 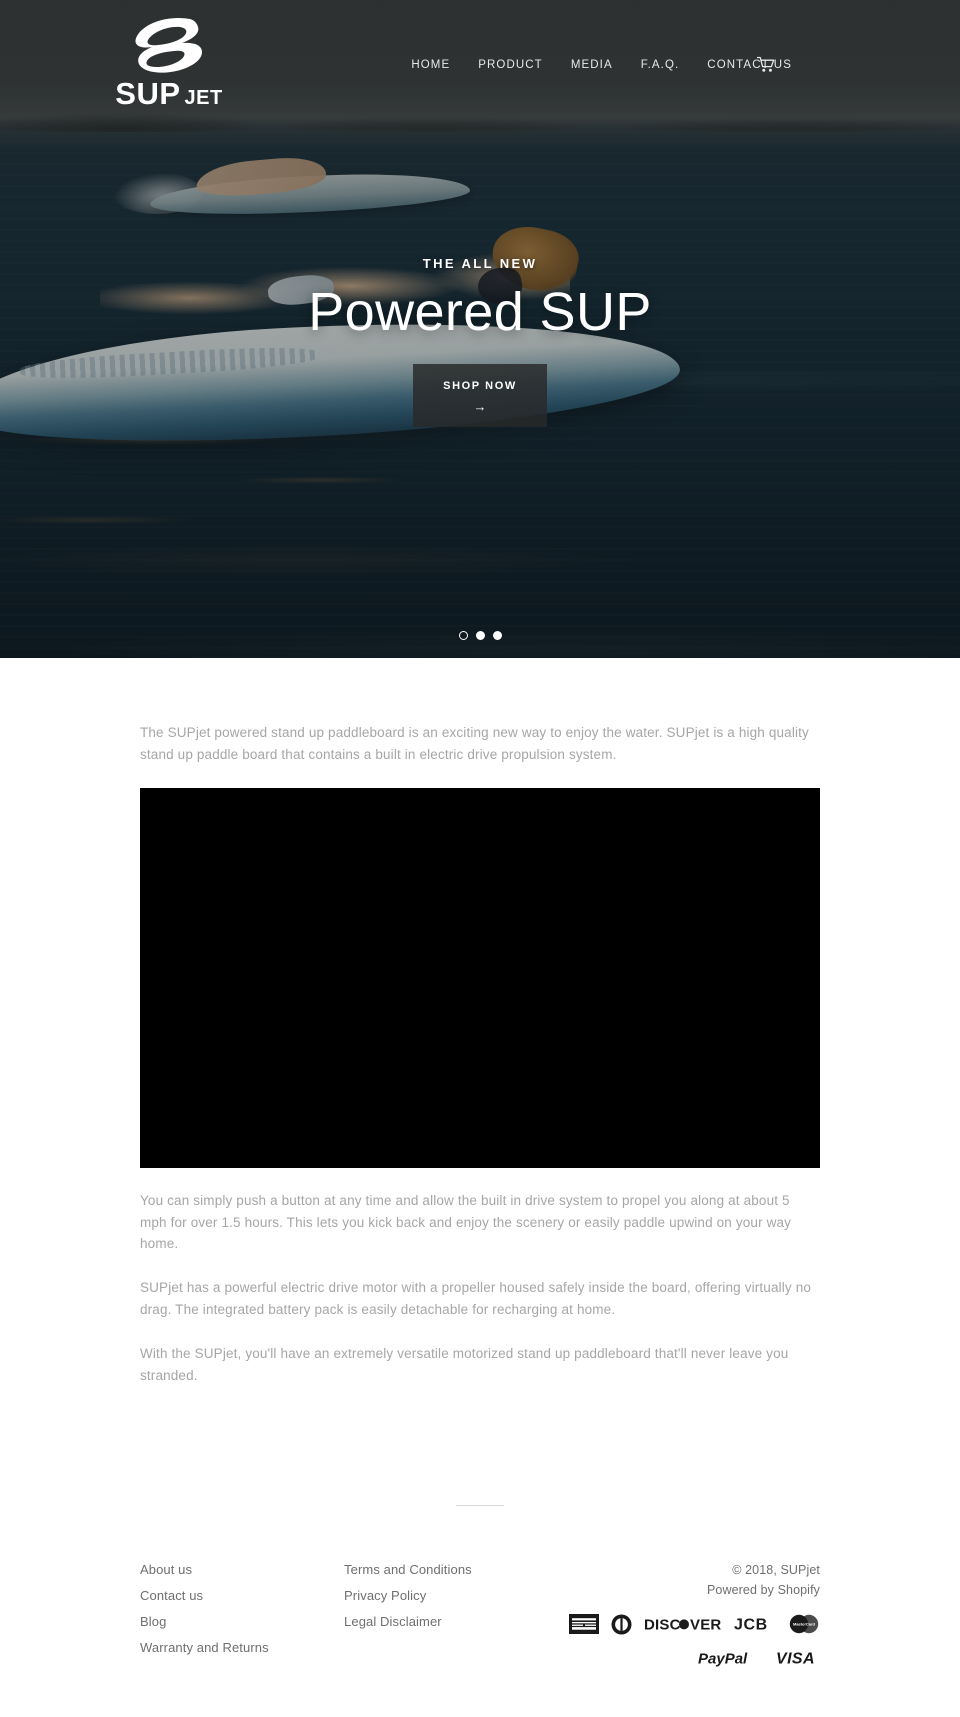 I want to click on cart-button, so click(x=766, y=64).